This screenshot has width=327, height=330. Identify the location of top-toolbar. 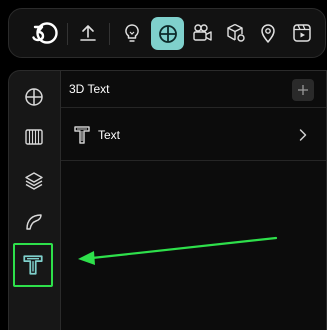
(167, 33).